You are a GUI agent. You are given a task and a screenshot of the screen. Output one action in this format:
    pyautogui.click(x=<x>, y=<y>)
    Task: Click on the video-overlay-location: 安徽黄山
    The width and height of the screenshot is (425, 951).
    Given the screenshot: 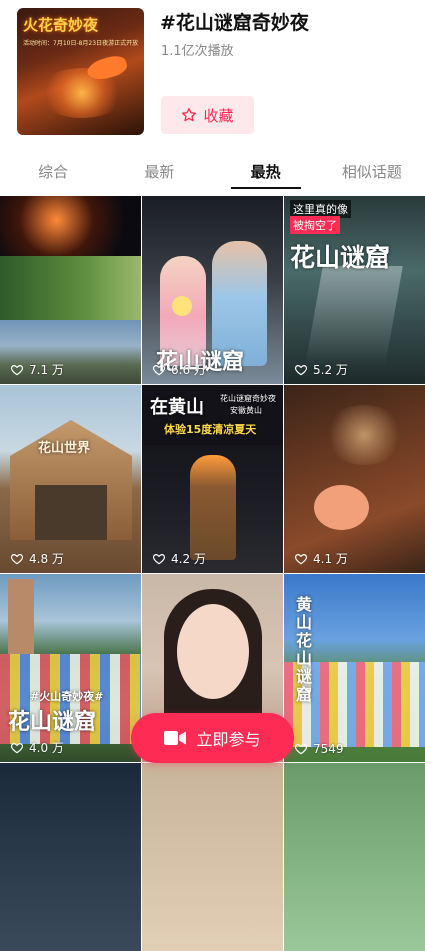 What is the action you would take?
    pyautogui.click(x=246, y=410)
    